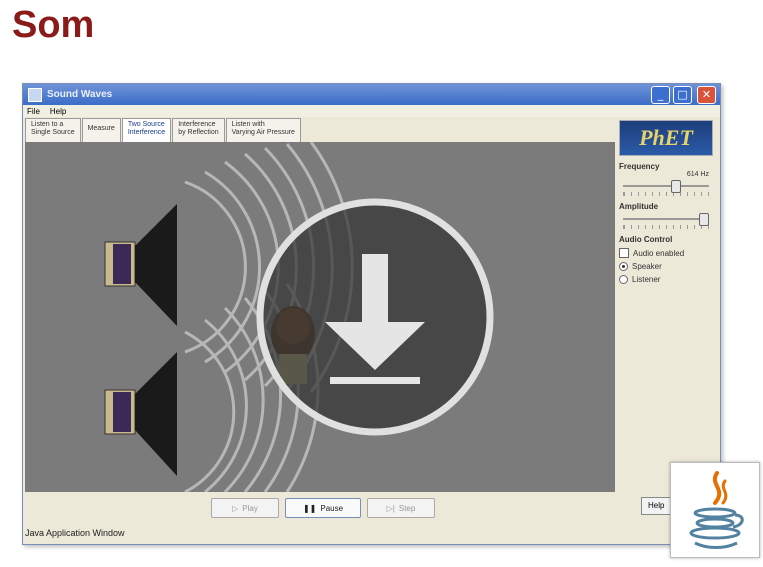 This screenshot has width=763, height=567. Describe the element at coordinates (371, 94) in the screenshot. I see `window-titlebar: Sound Waves _ □ ✕` at that location.